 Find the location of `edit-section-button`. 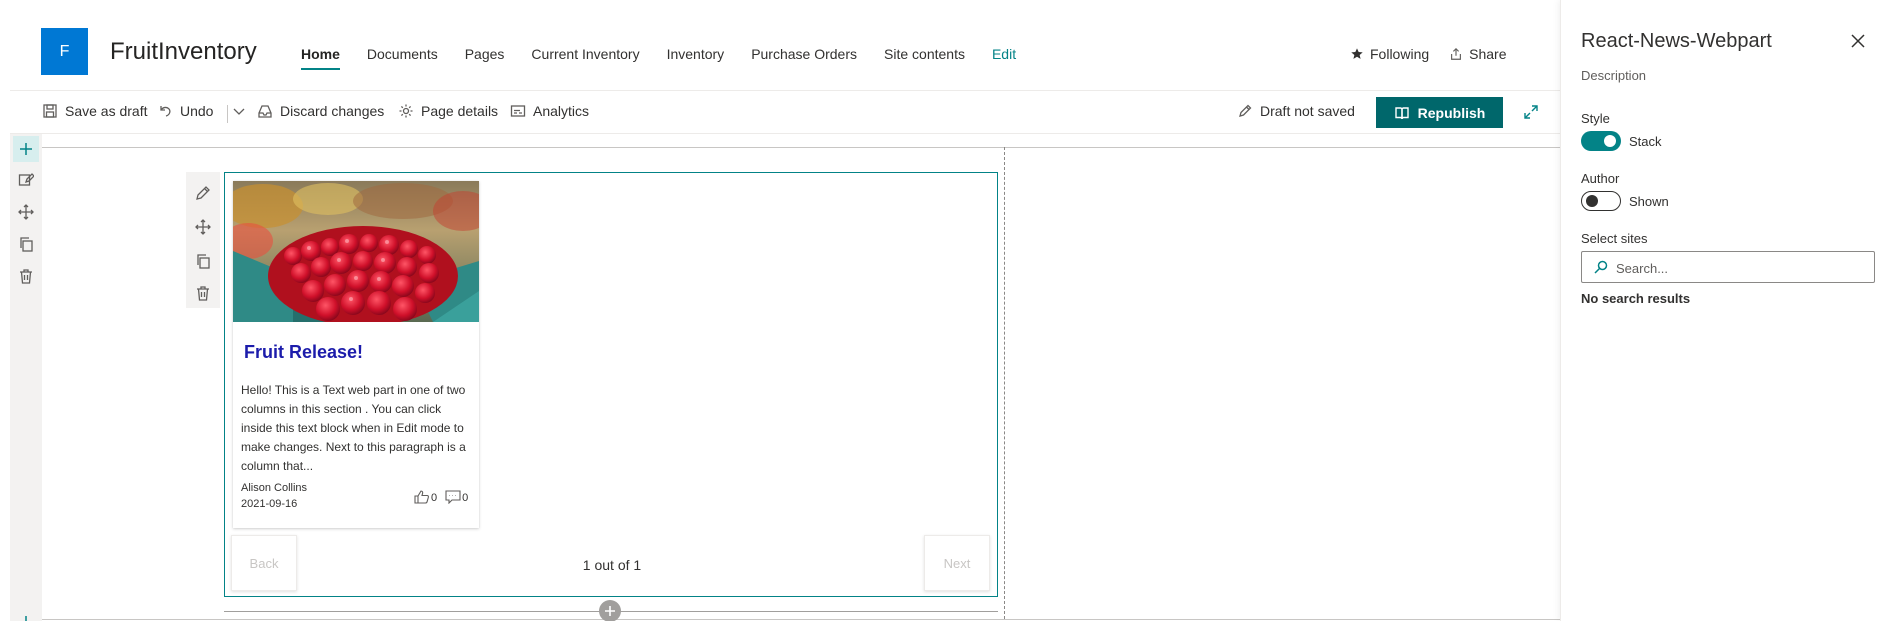

edit-section-button is located at coordinates (26, 180).